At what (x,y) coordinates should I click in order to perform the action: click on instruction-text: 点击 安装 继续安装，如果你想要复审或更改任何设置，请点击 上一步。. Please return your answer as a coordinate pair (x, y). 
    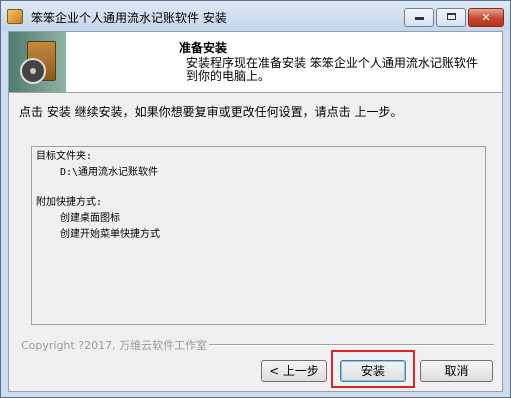
    Looking at the image, I should click on (211, 112).